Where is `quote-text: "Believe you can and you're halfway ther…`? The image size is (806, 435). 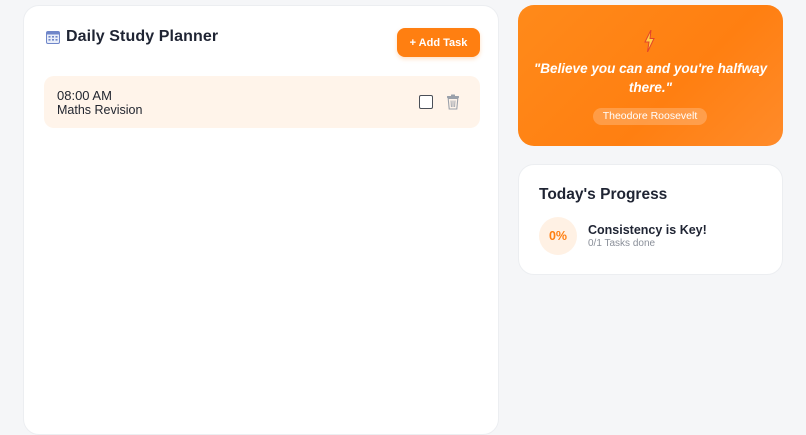 quote-text: "Believe you can and you're halfway ther… is located at coordinates (650, 78).